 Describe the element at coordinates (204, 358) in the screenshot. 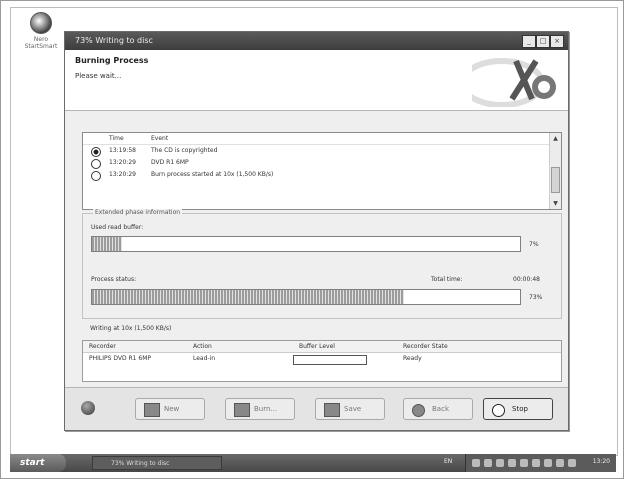

I see `recorder-action: Lead-in` at that location.